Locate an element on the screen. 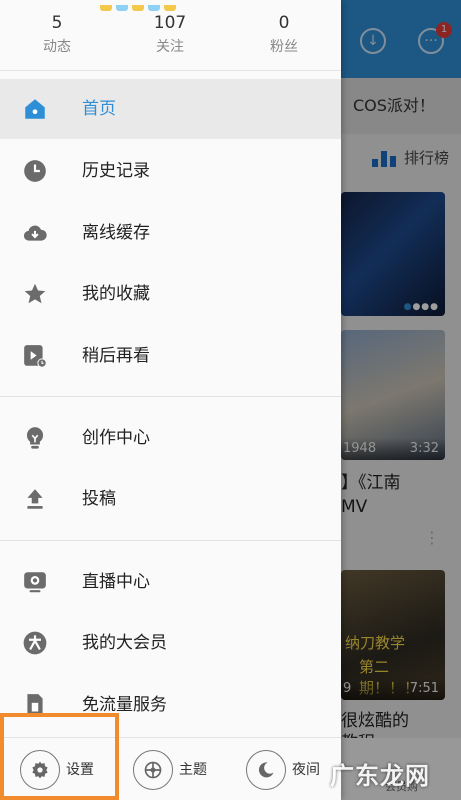  theme-icon is located at coordinates (153, 770).